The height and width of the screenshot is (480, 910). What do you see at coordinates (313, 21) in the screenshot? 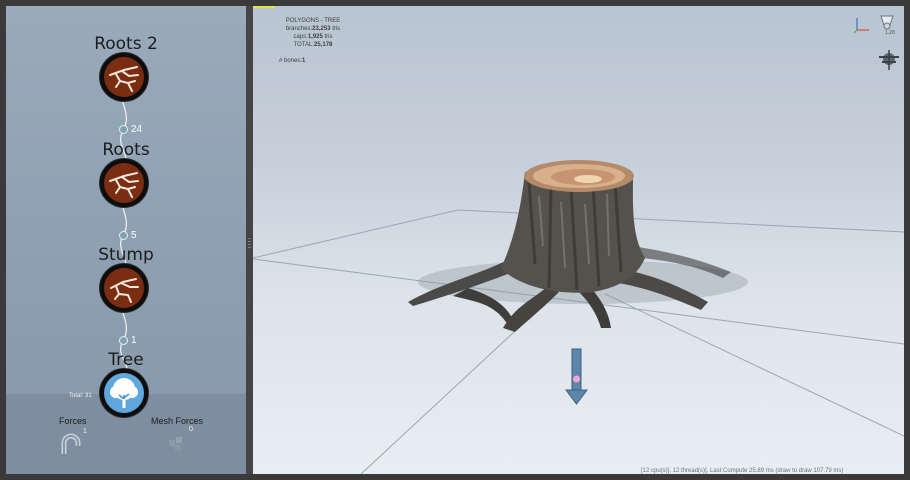
I see `stats-header: POLYGONS - TREE` at bounding box center [313, 21].